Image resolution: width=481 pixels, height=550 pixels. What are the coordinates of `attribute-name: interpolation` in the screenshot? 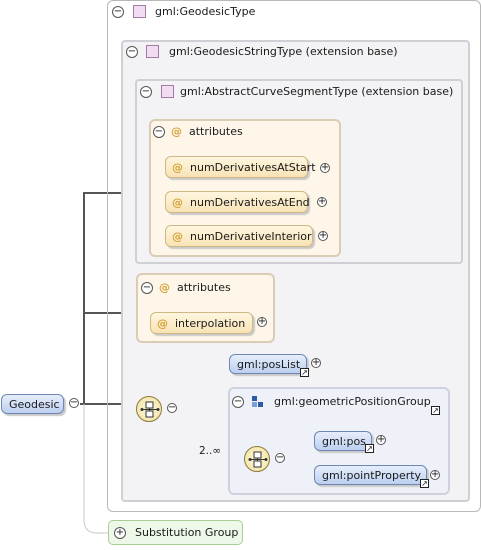 It's located at (210, 323).